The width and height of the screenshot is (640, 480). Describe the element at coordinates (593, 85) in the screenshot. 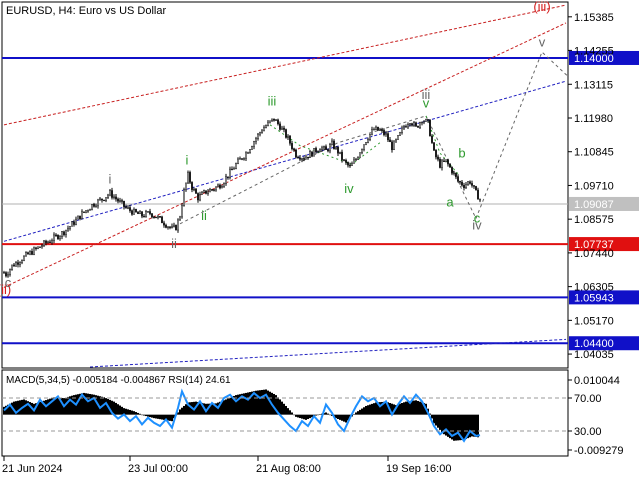

I see `y-tick-label: 1.13115` at that location.